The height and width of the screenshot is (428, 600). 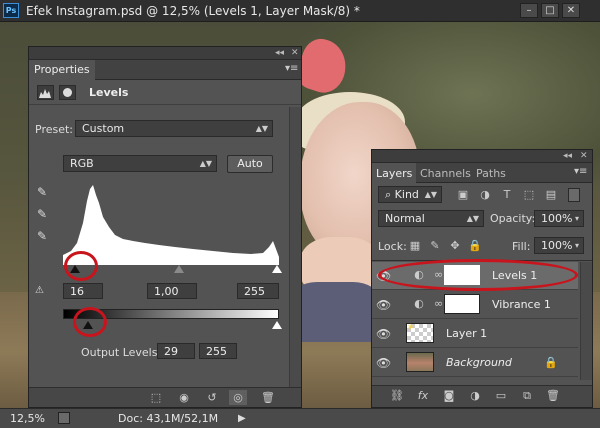 What do you see at coordinates (168, 418) in the screenshot?
I see `doc-size: Doc: 43,1M/52,1M` at bounding box center [168, 418].